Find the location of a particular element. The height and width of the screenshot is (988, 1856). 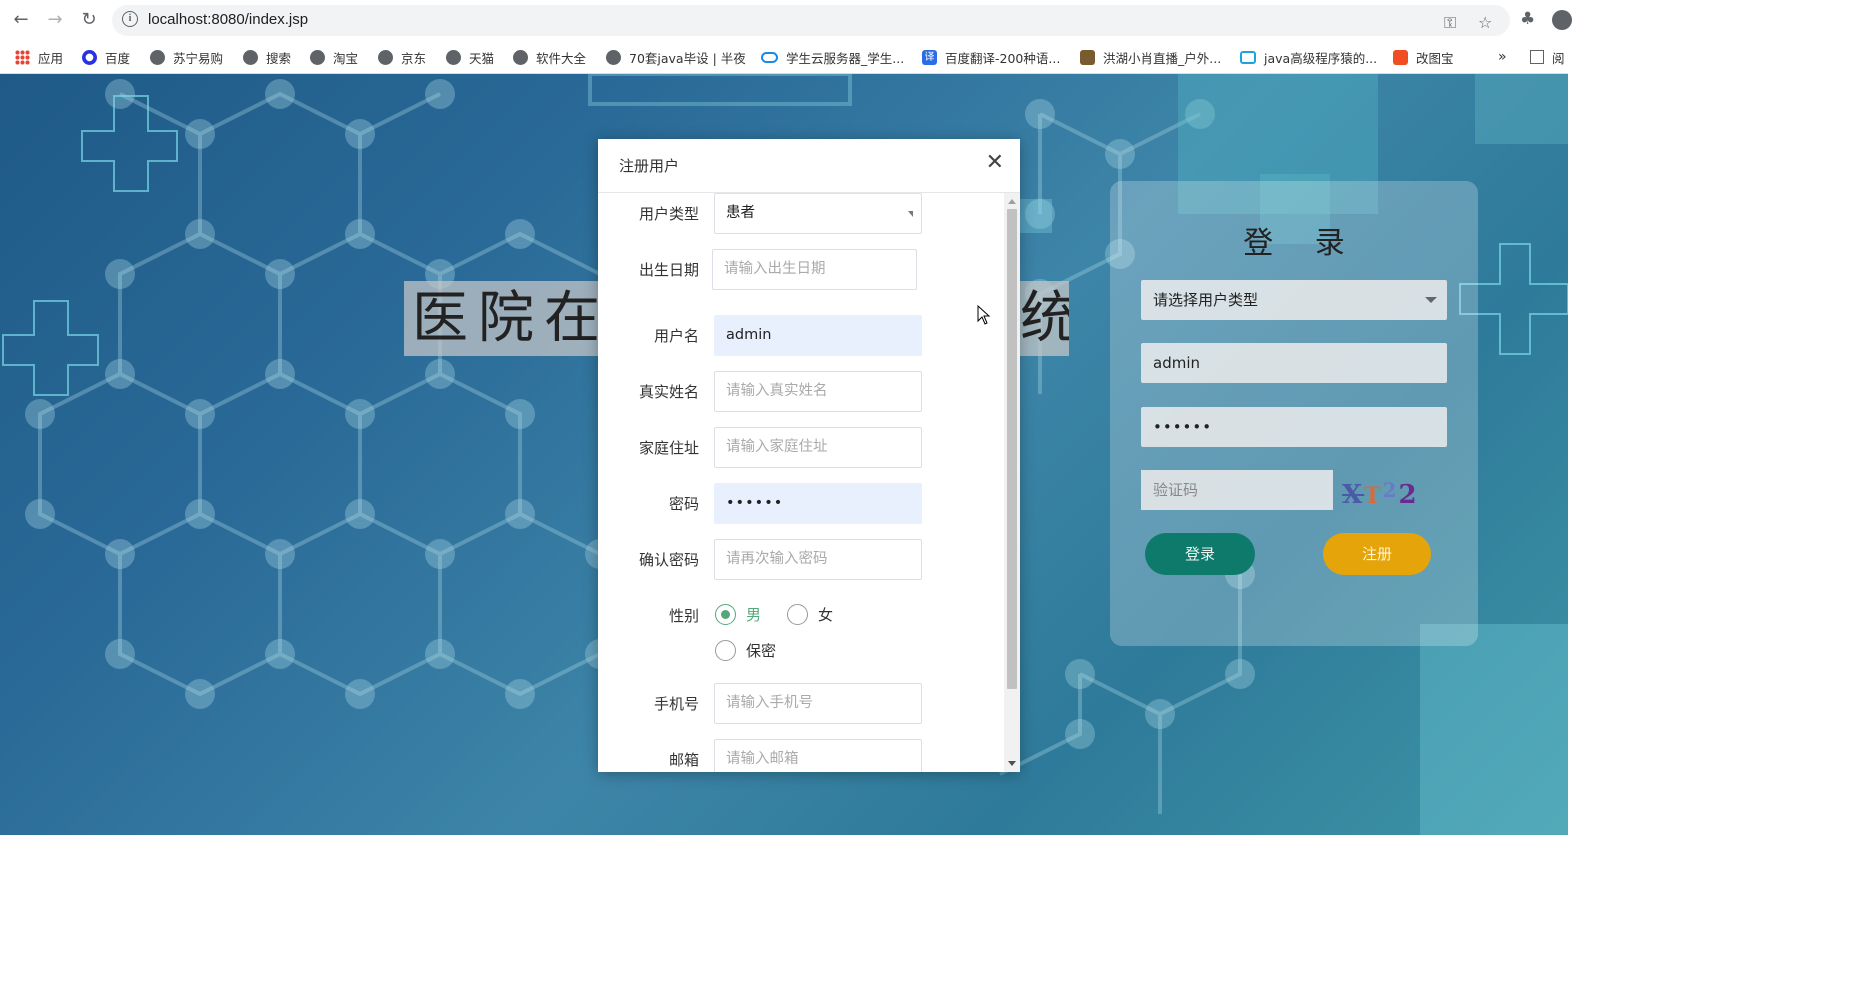

scroll-down-arrow-icon is located at coordinates (1012, 763).